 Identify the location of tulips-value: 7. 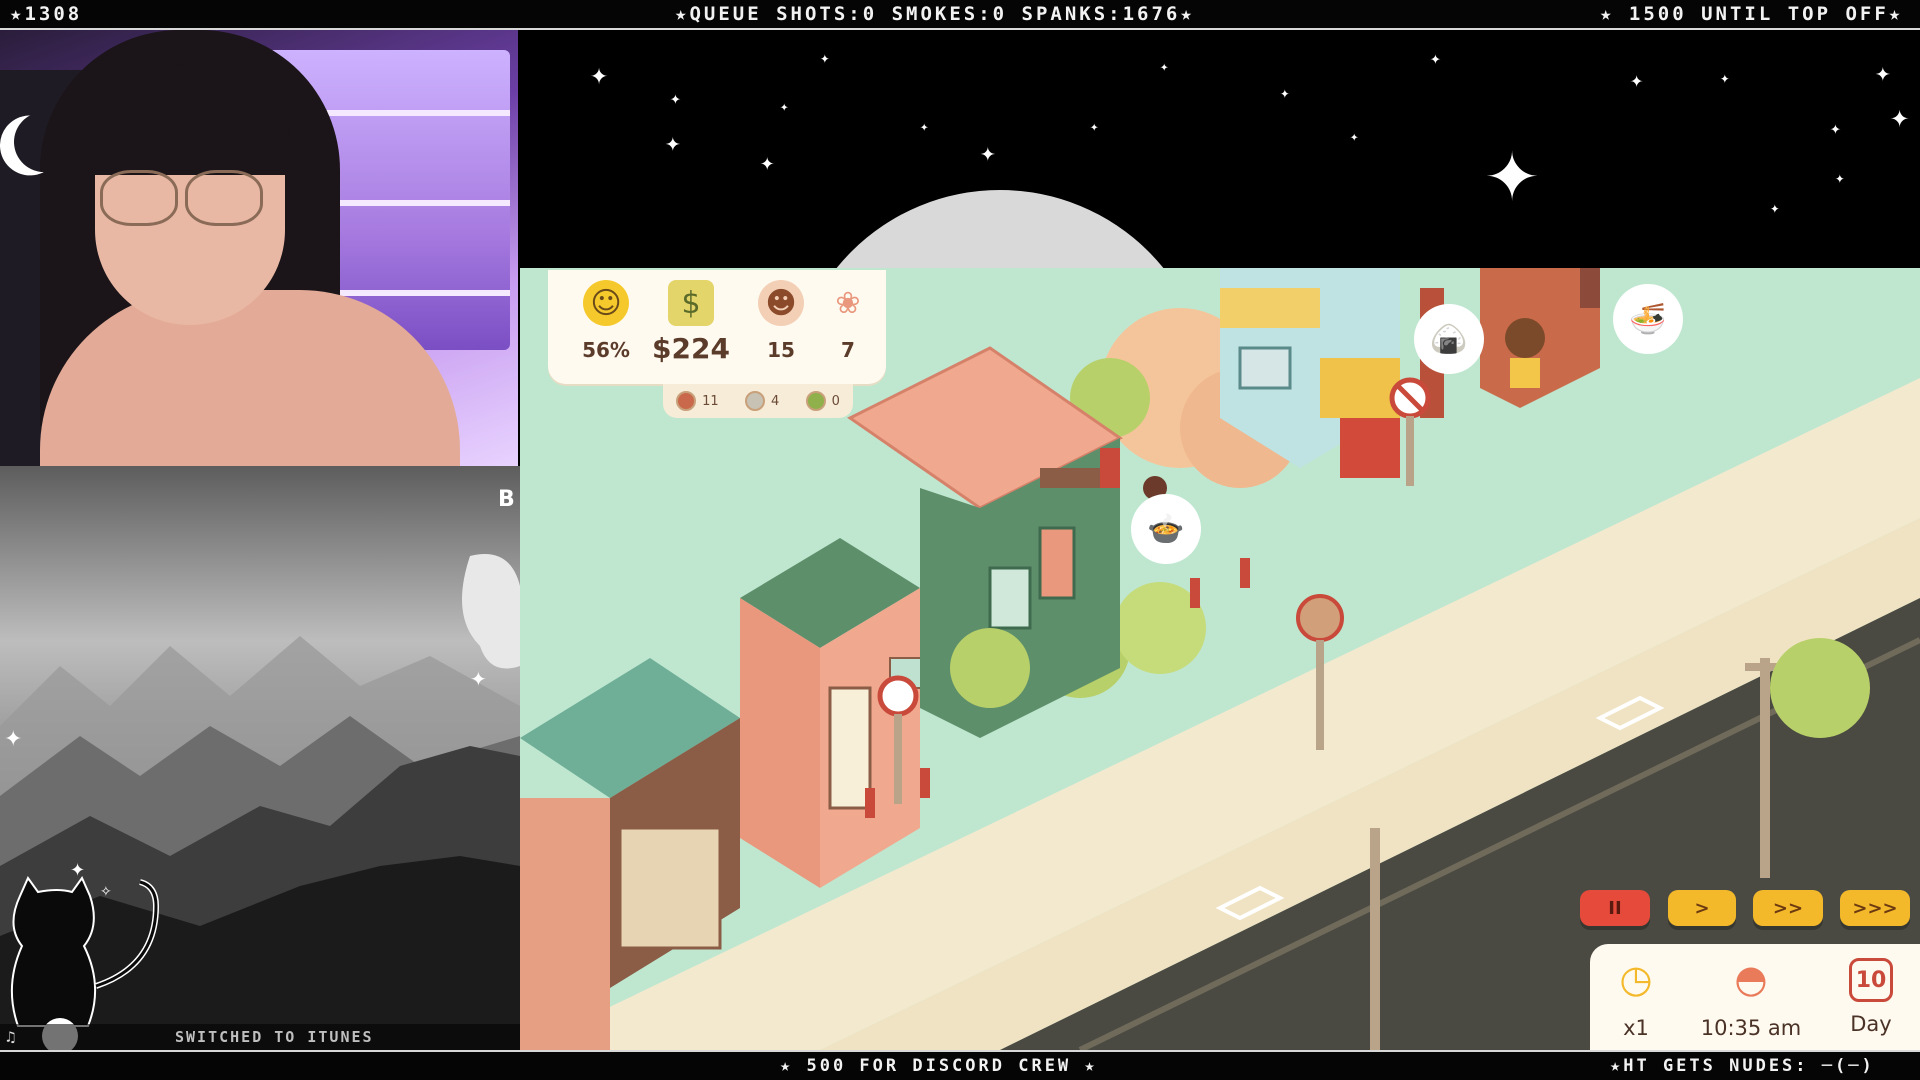
(848, 350).